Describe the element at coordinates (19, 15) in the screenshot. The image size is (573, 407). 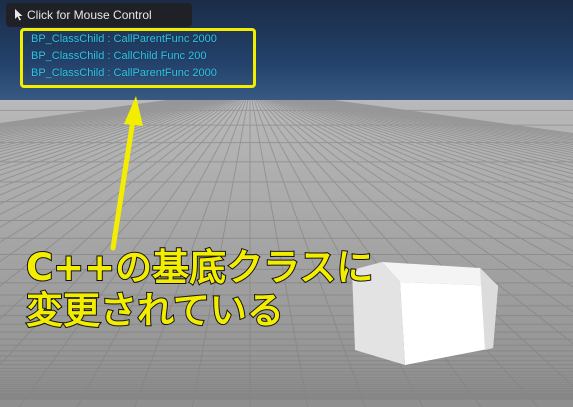
I see `cursor-icon` at that location.